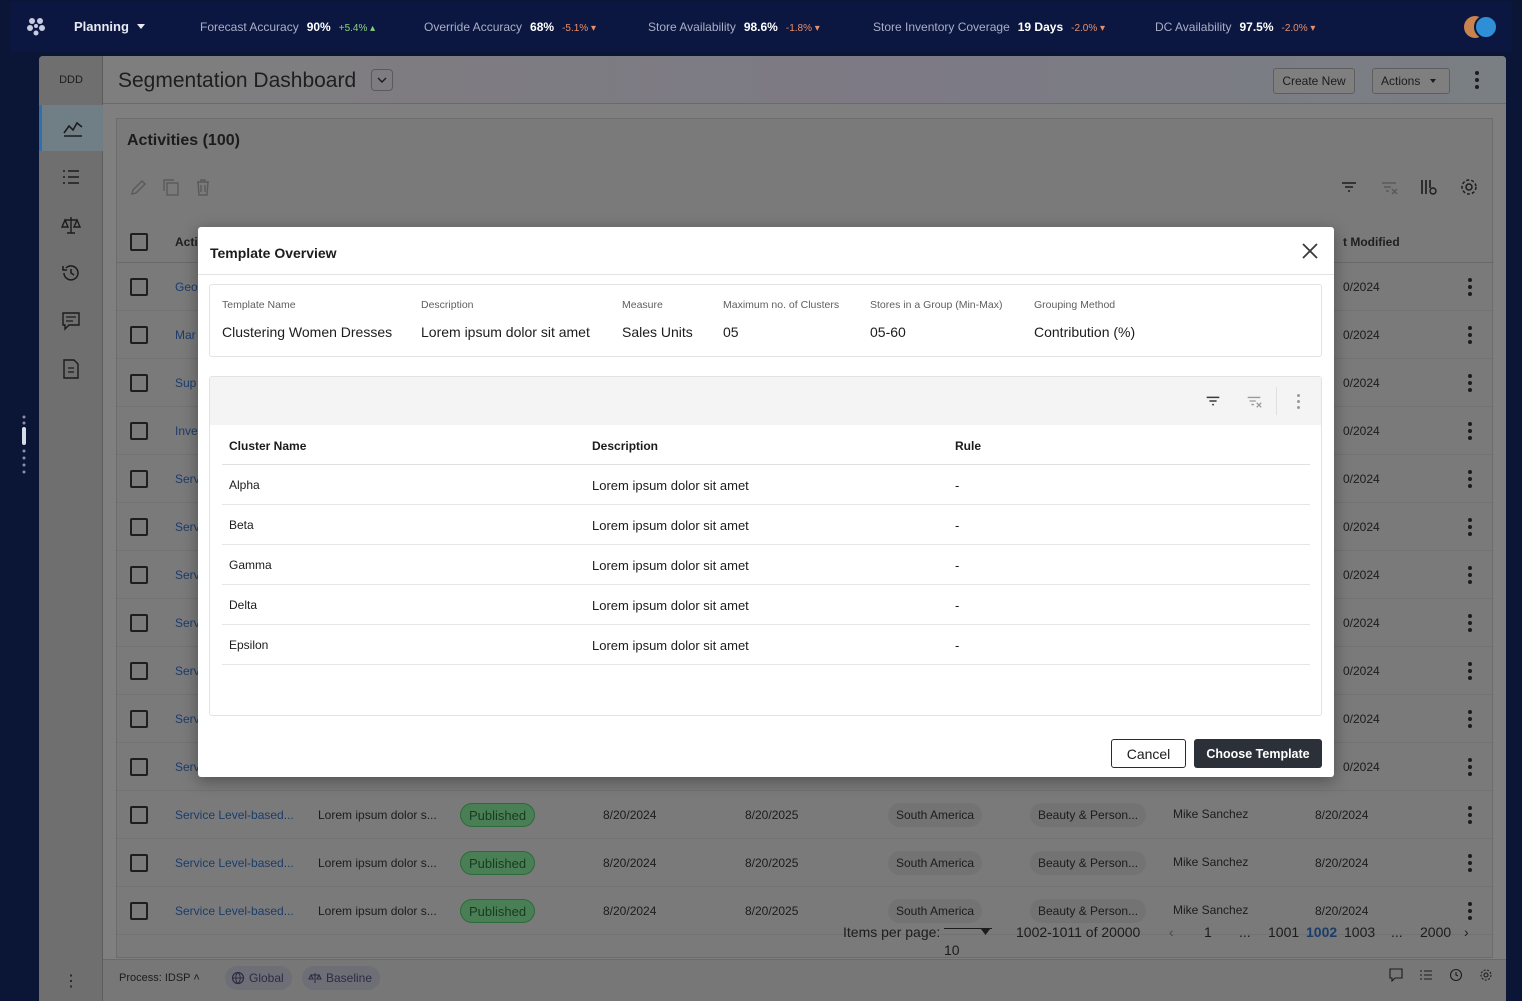 This screenshot has width=1522, height=1001. Describe the element at coordinates (159, 978) in the screenshot. I see `process-selector: Process: IDSP ˄` at that location.